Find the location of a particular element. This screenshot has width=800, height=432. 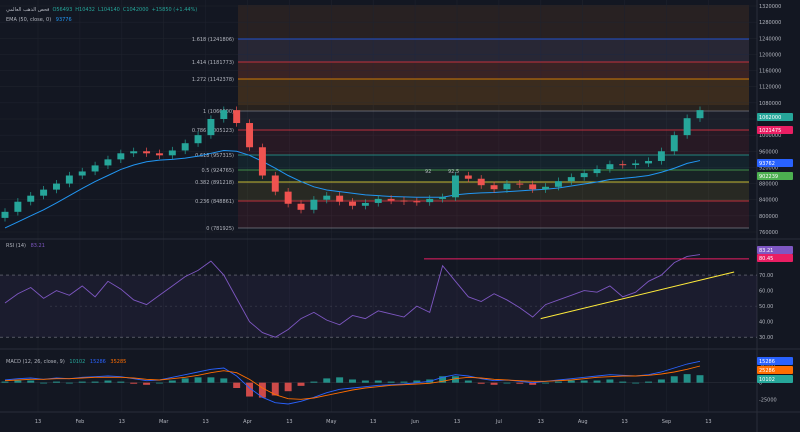

legend-part-0: فحص الذهب العالمي is located at coordinates (28, 10).